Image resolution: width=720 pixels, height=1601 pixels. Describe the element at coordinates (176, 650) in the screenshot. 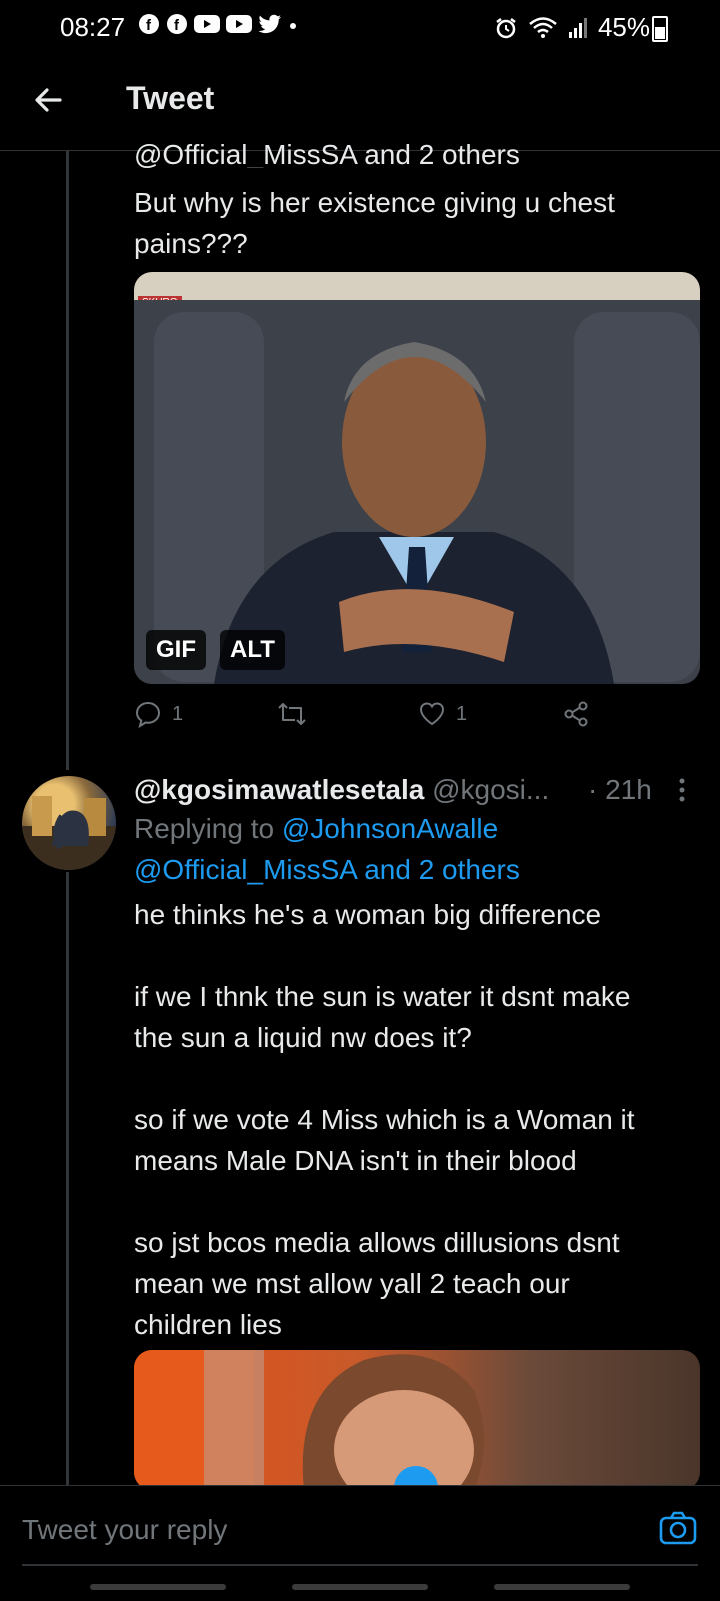

I see `gif-badge: GIF` at that location.